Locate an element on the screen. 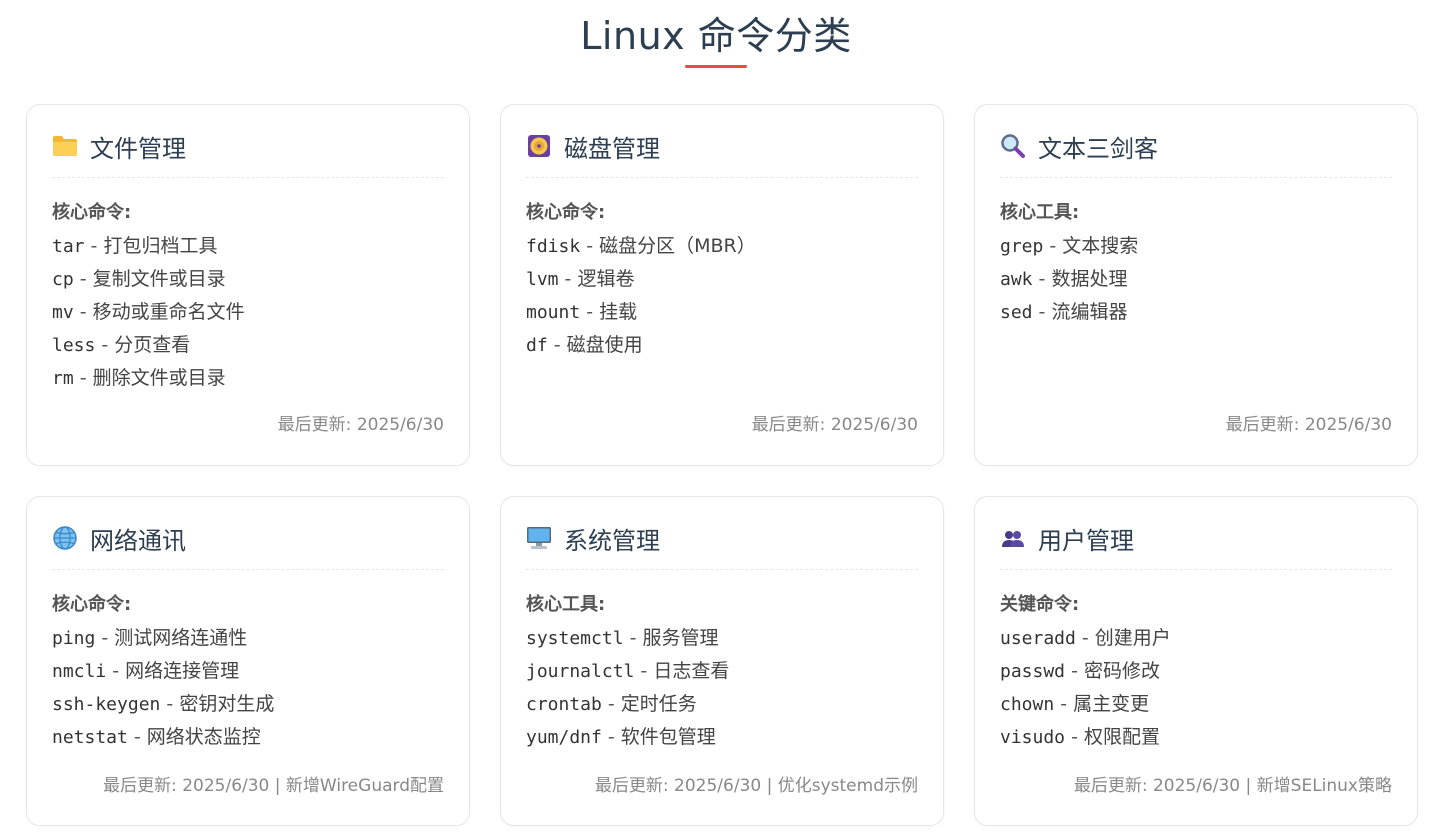 The height and width of the screenshot is (835, 1432). command-desc: 文本搜索 is located at coordinates (1100, 246).